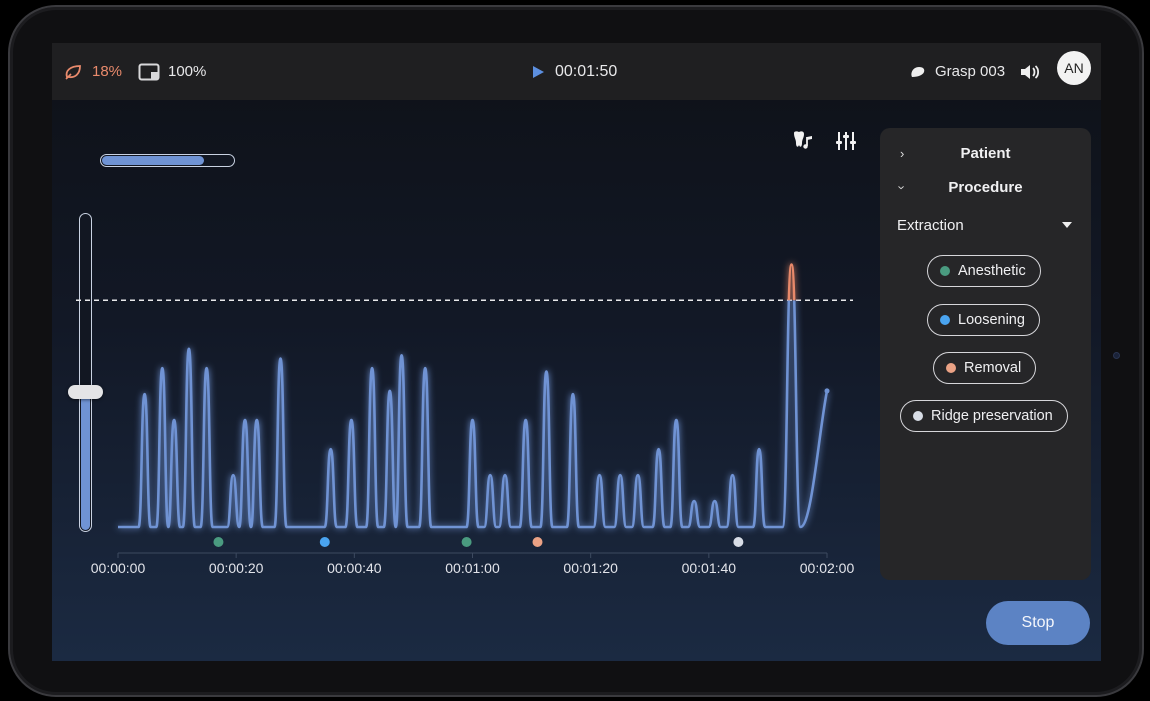 The image size is (1150, 701). Describe the element at coordinates (993, 368) in the screenshot. I see `chip-label: Removal` at that location.